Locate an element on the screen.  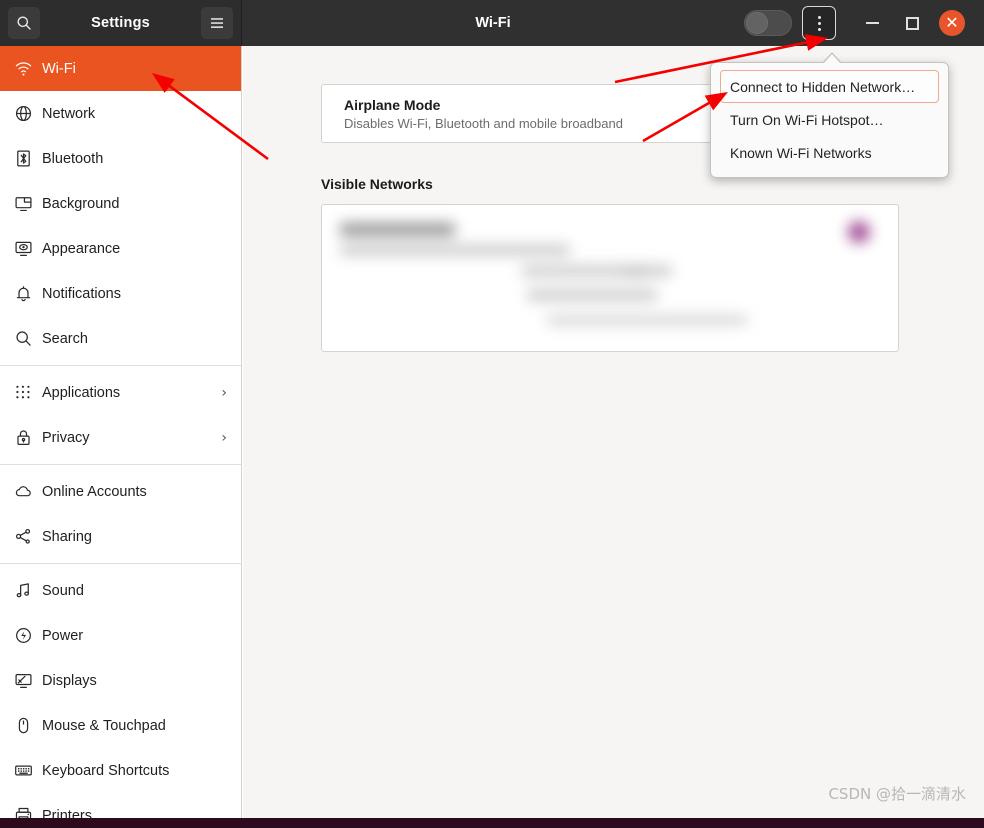
sidebar-item-keyboard-shortcuts: Keyboard Shortcuts is located at coordinates (120, 770).